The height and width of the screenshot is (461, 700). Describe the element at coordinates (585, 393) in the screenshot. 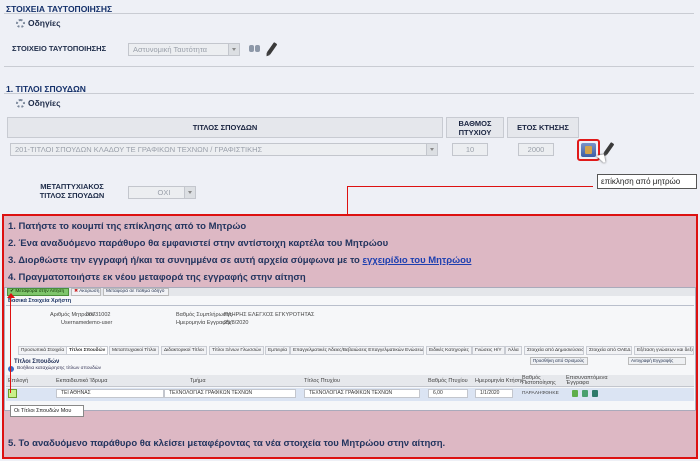

I see `save-icon` at that location.